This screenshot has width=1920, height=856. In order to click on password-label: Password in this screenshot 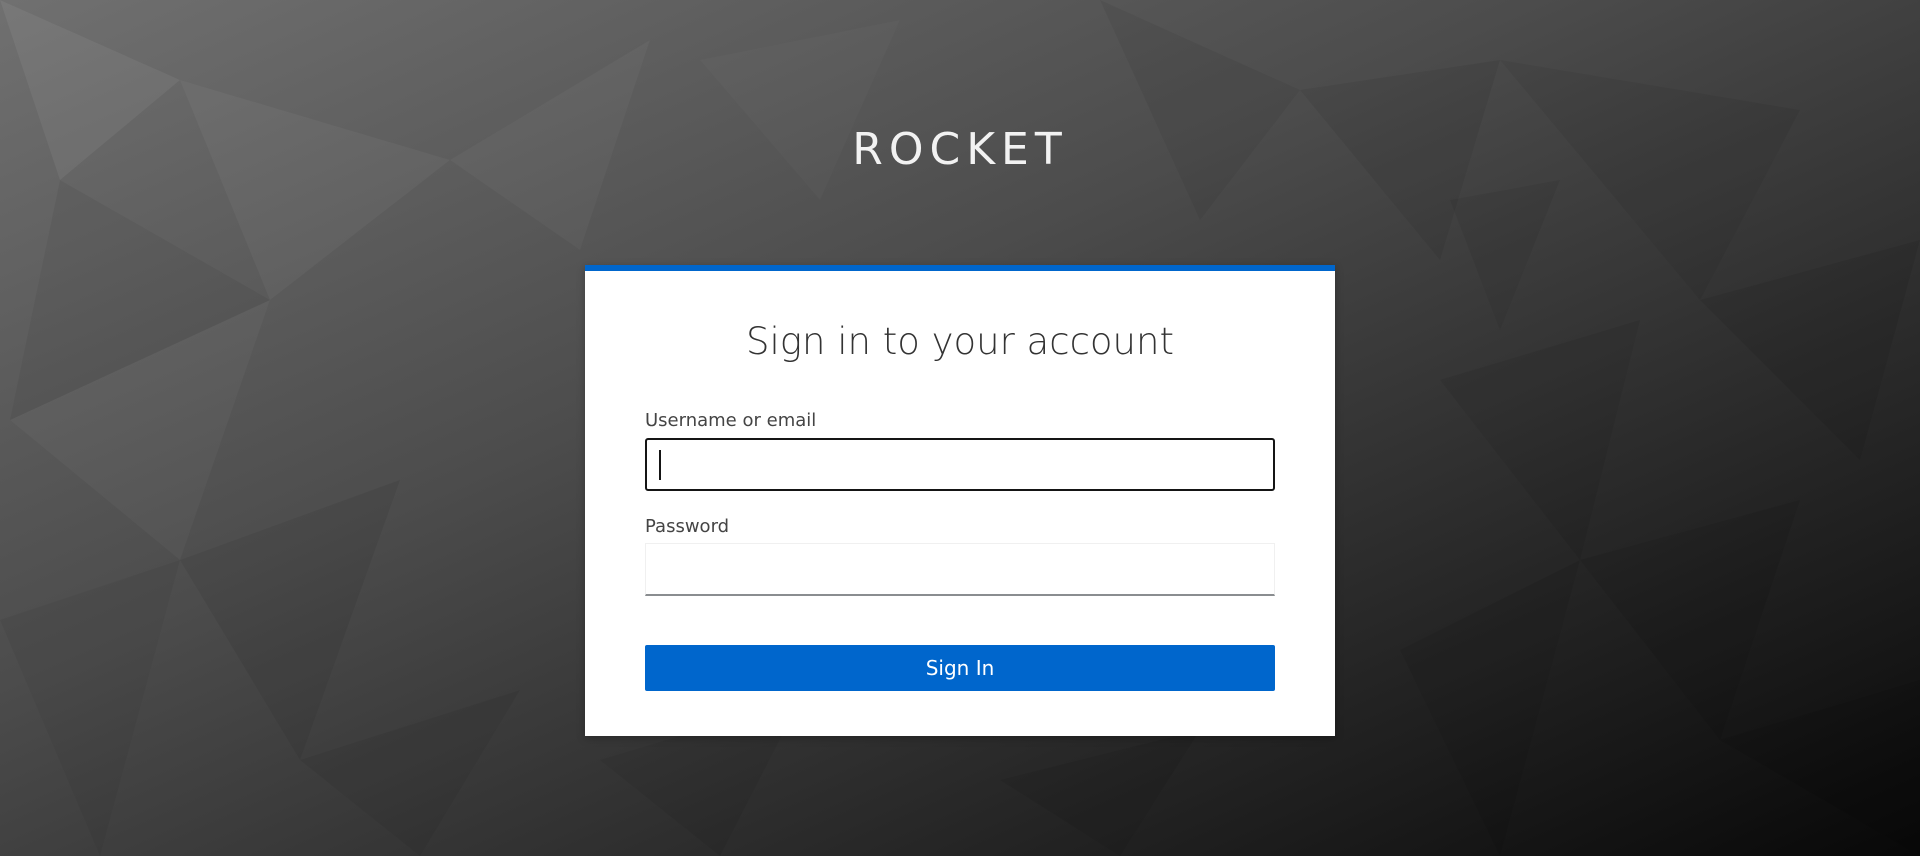, I will do `click(687, 526)`.